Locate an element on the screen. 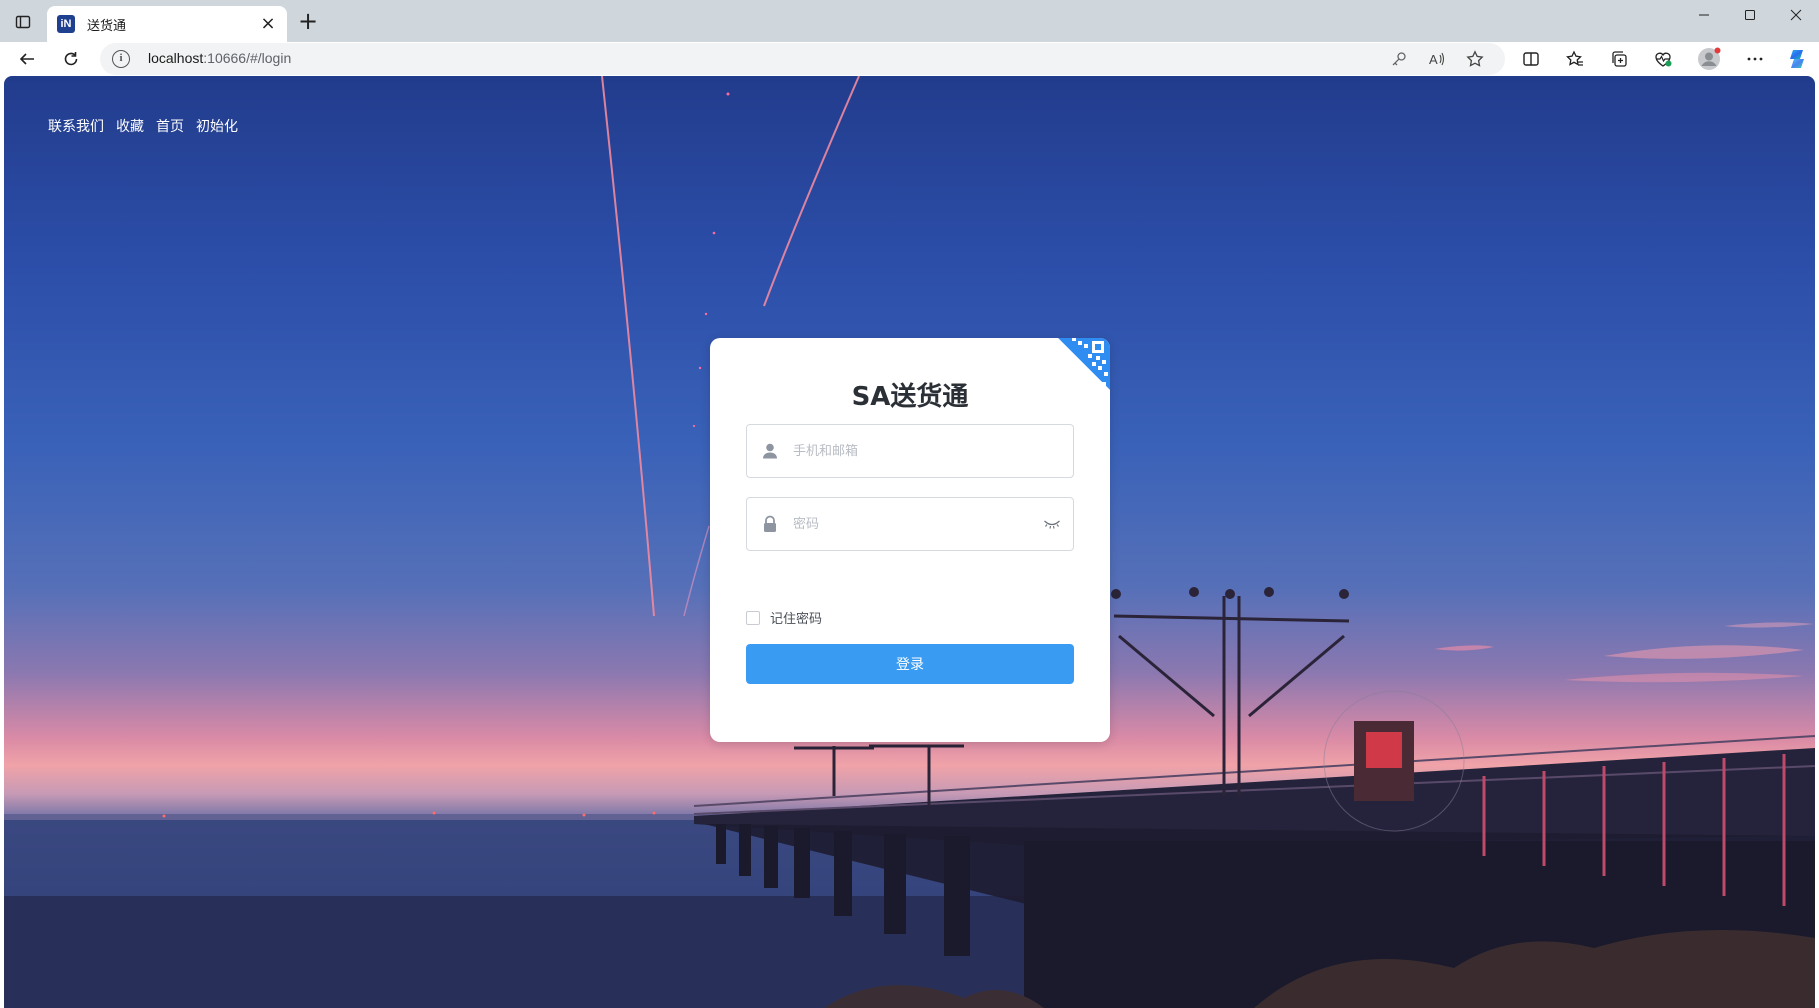 Image resolution: width=1819 pixels, height=1008 pixels. username-field is located at coordinates (910, 451).